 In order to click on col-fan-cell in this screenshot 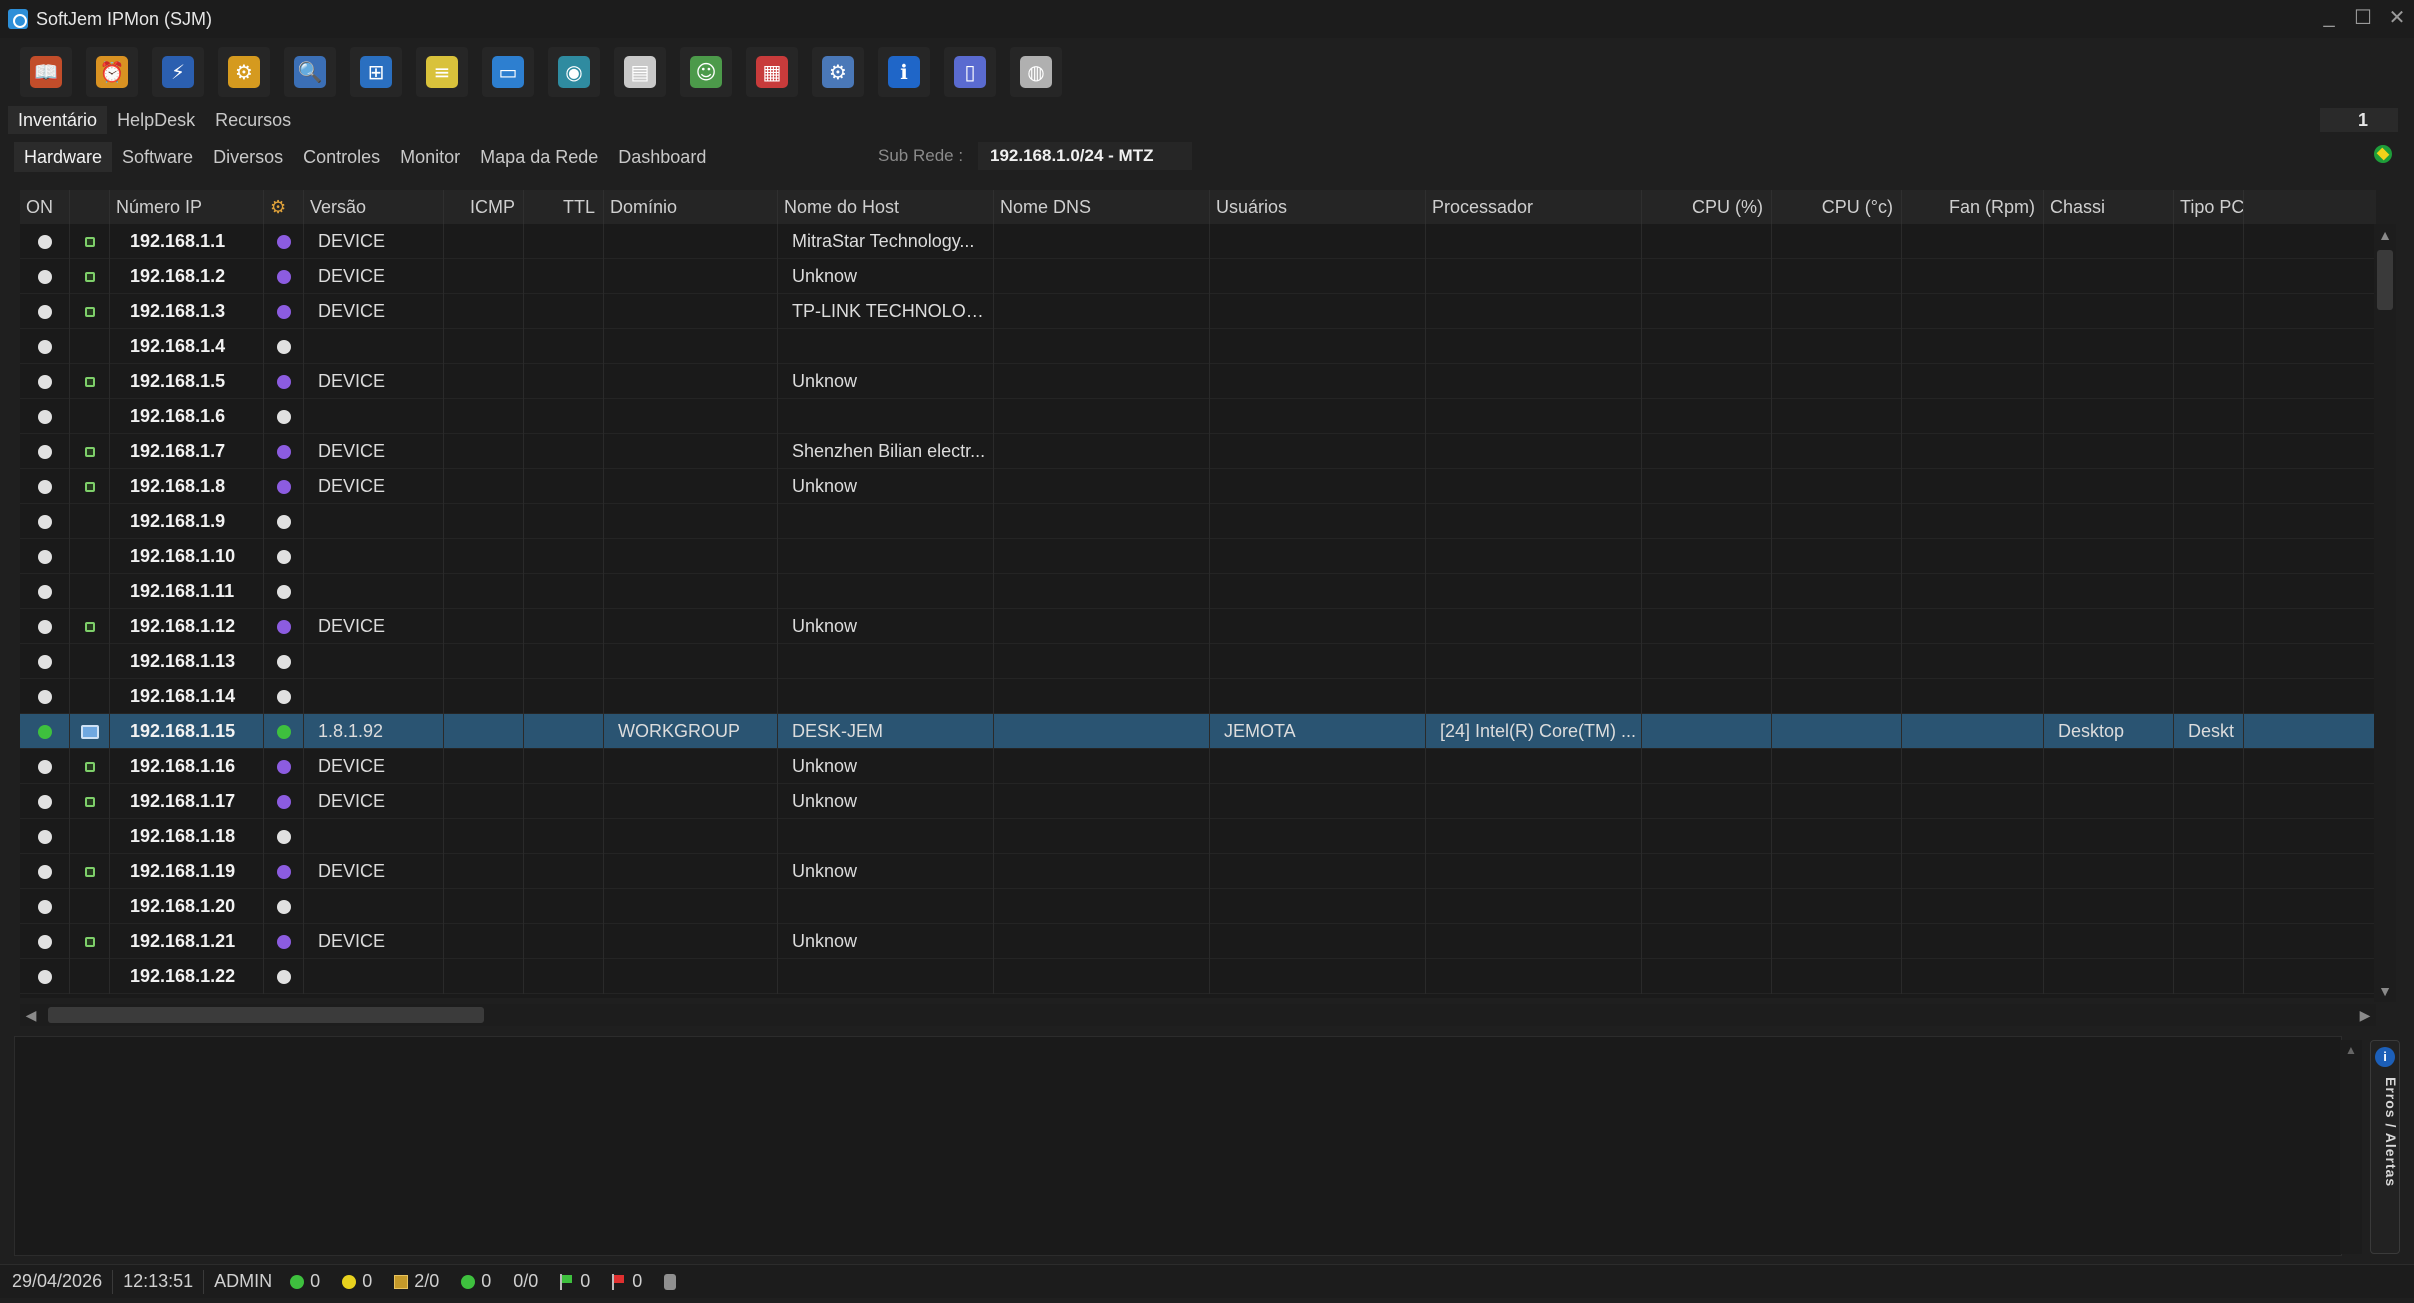, I will do `click(1973, 276)`.